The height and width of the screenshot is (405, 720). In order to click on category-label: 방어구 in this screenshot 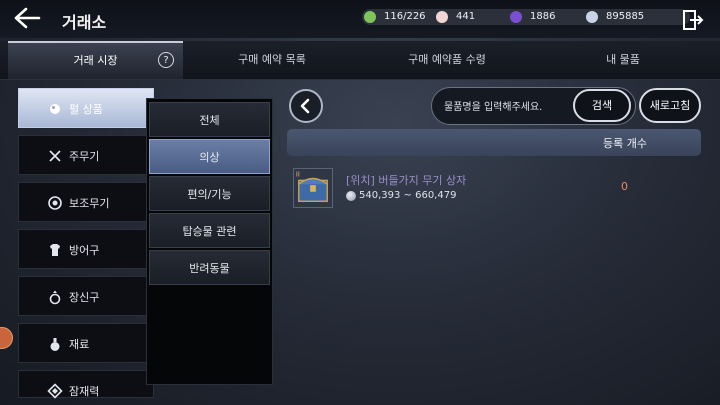, I will do `click(84, 250)`.